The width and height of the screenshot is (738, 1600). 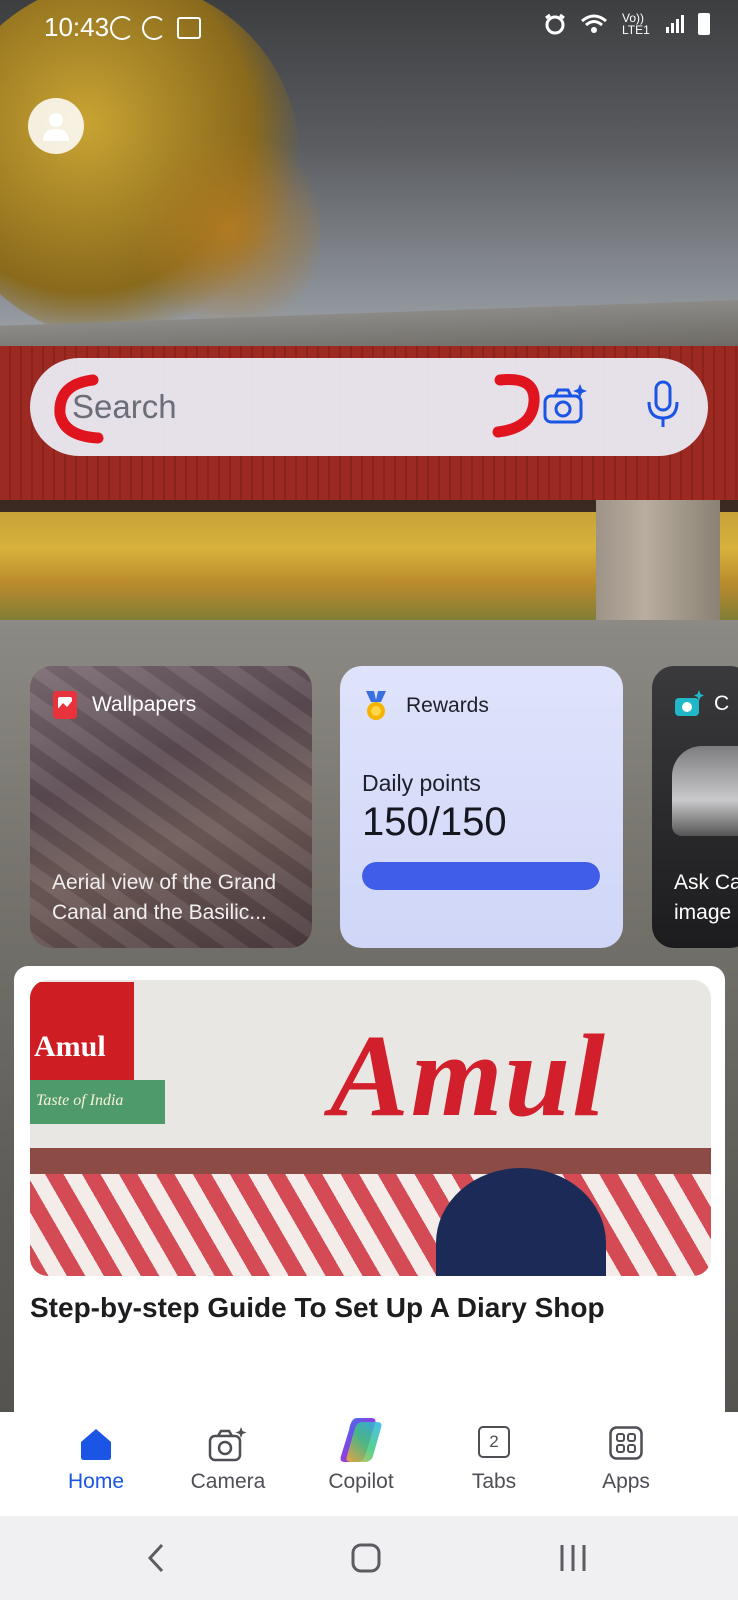 I want to click on nav-home-label: Home, so click(x=96, y=1481).